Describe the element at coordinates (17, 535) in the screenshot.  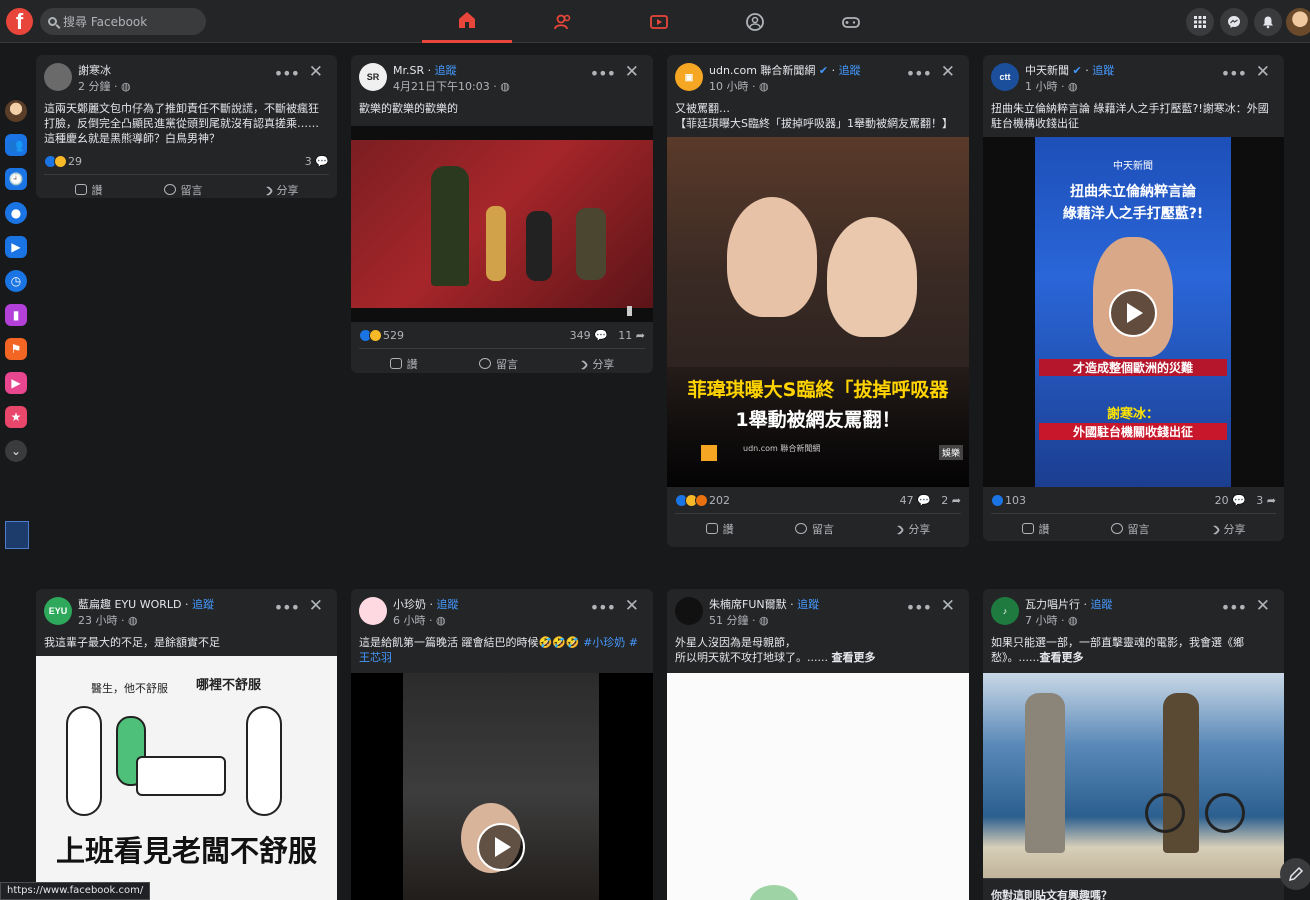
I see `shortcut-thumbnail` at that location.